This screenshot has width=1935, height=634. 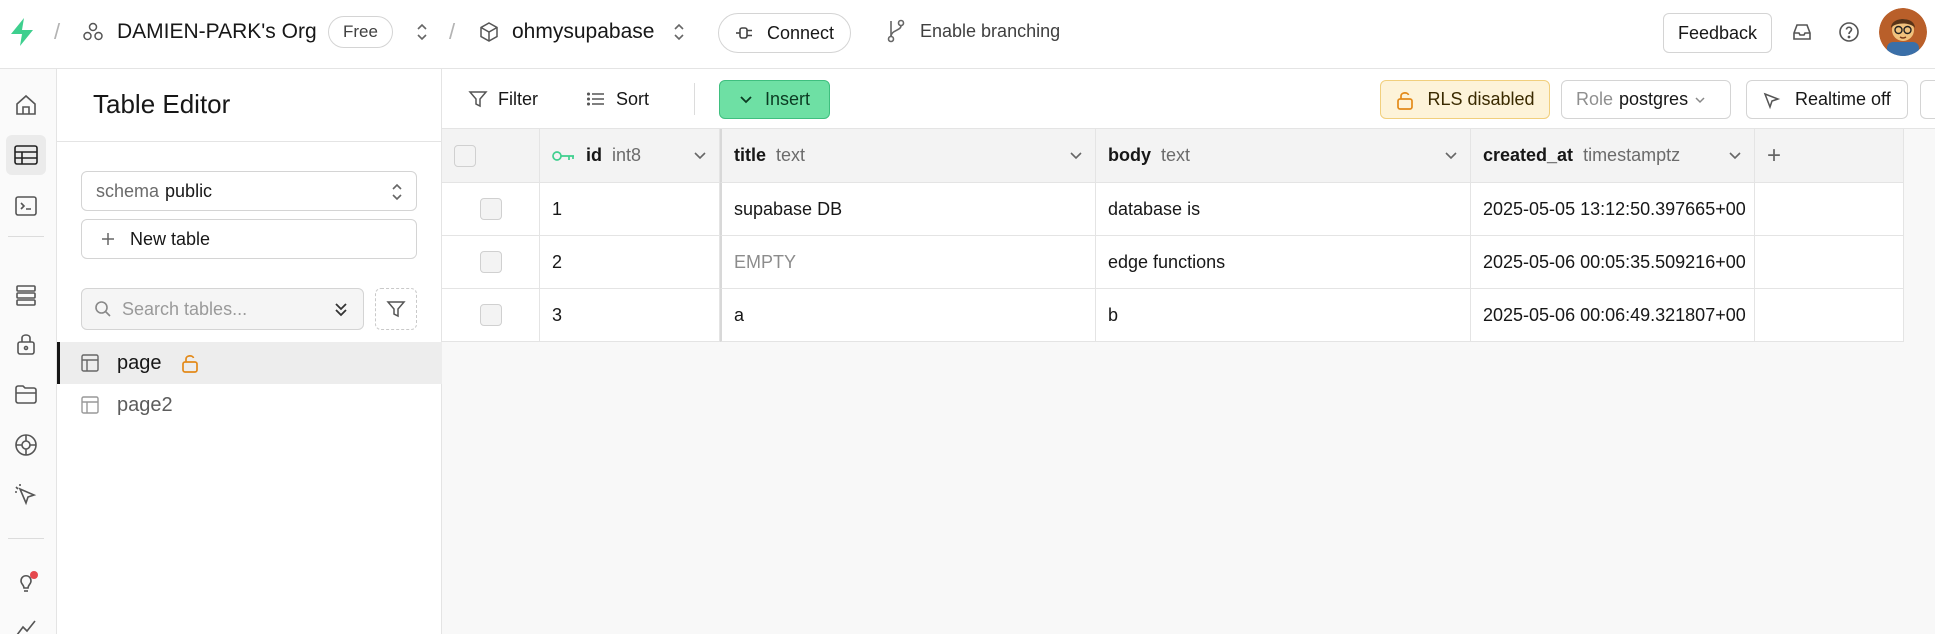 I want to click on help-icon, so click(x=1849, y=32).